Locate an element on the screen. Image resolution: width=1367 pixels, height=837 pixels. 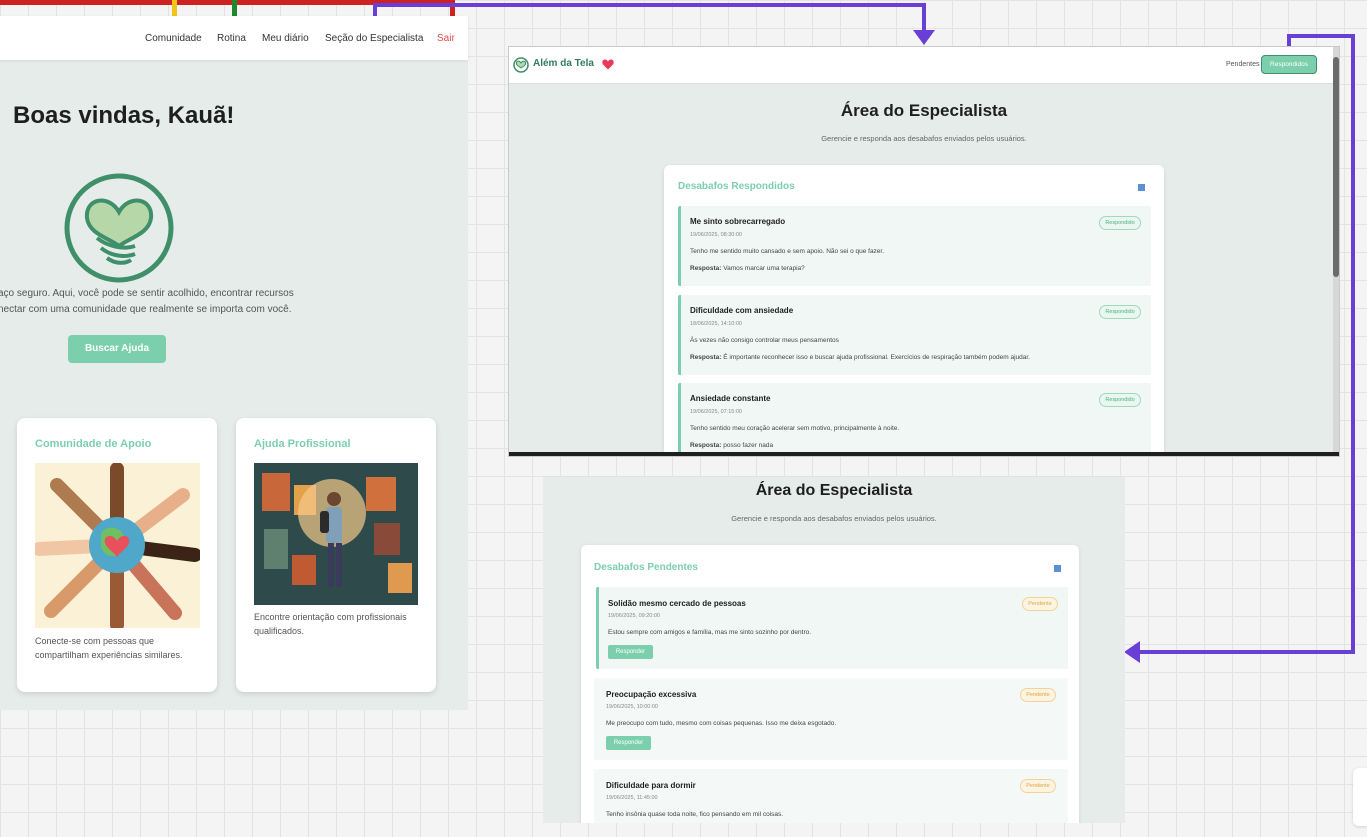
card-desc-line-2: compartilham experiências similares. is located at coordinates (109, 655).